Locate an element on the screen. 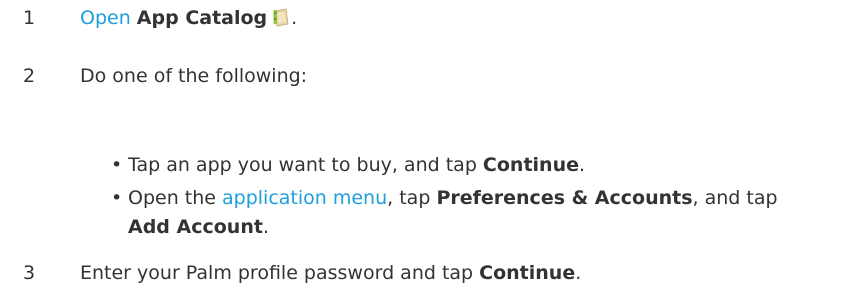 Image resolution: width=863 pixels, height=297 pixels. app-catalog-icon is located at coordinates (281, 17).